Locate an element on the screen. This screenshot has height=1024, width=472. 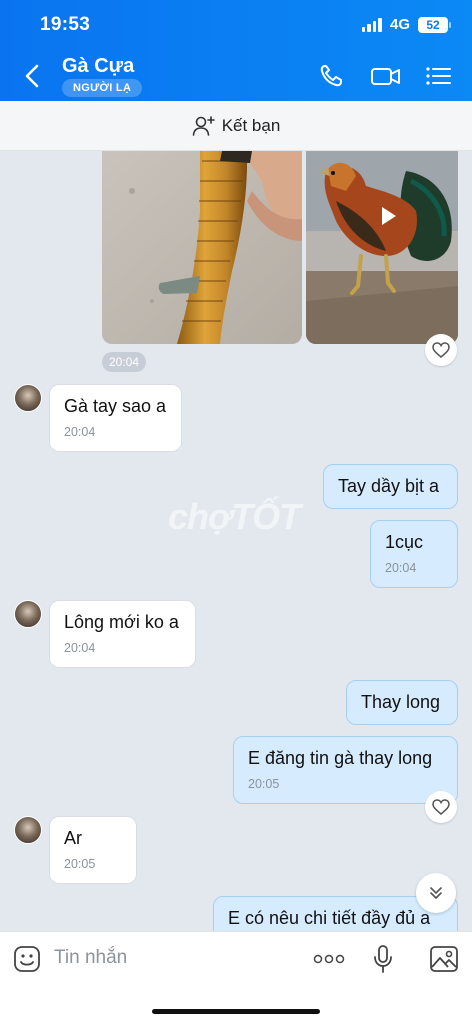
scroll-to-bottom-button is located at coordinates (436, 893).